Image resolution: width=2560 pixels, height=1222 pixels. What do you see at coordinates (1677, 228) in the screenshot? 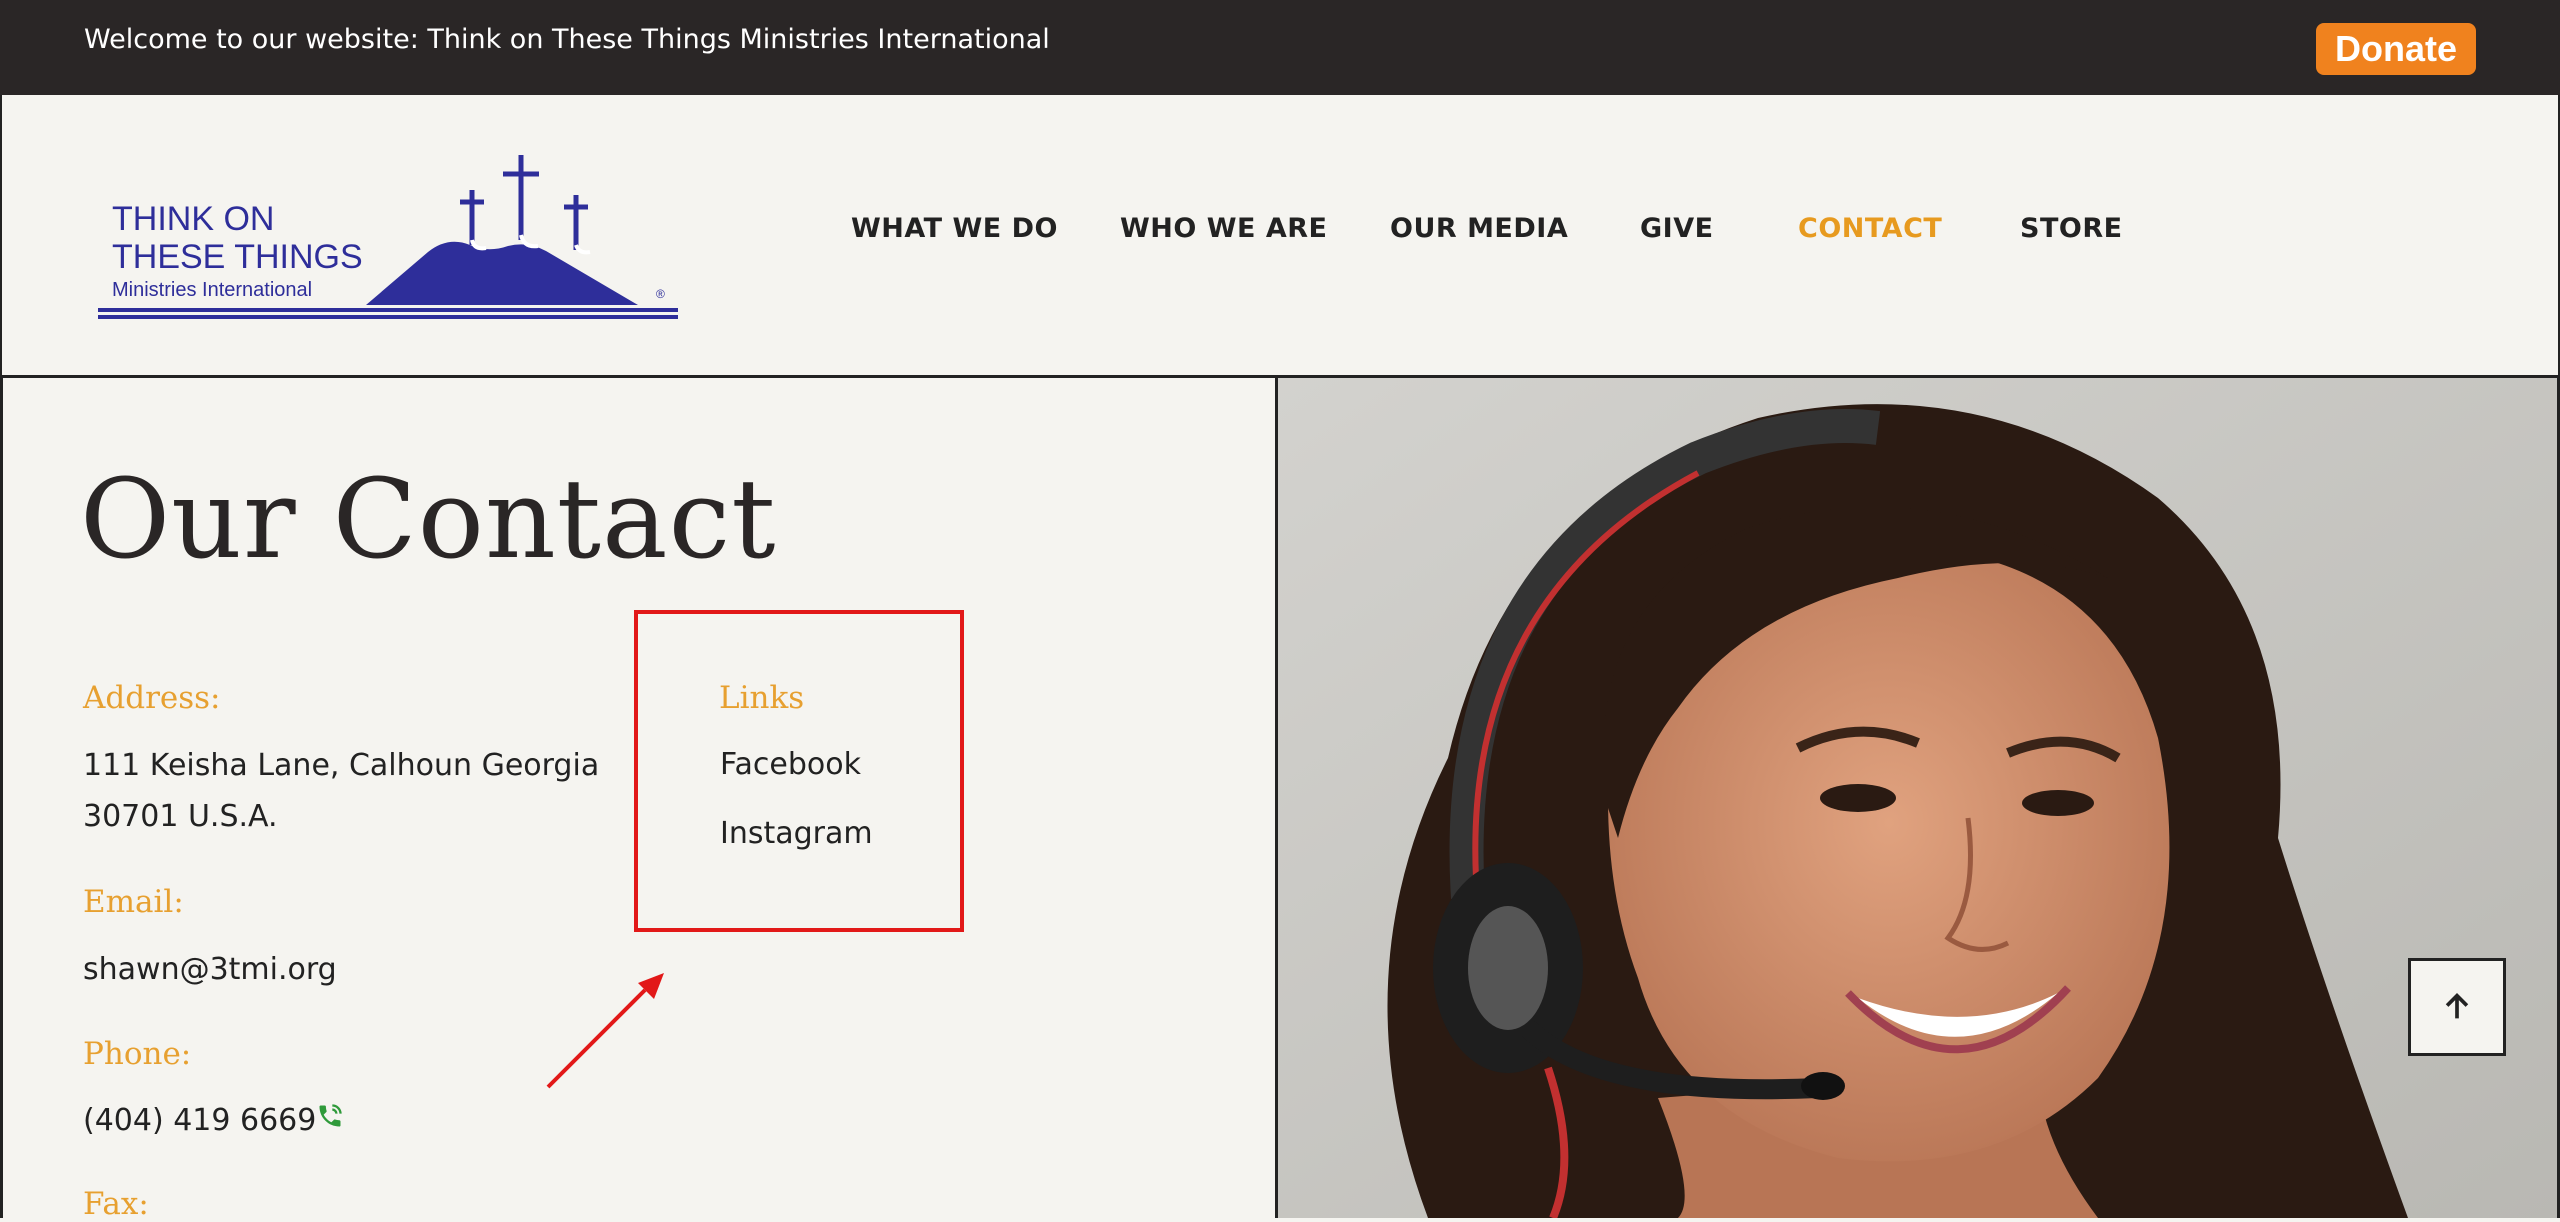
I see `nav-give: GIVE` at bounding box center [1677, 228].